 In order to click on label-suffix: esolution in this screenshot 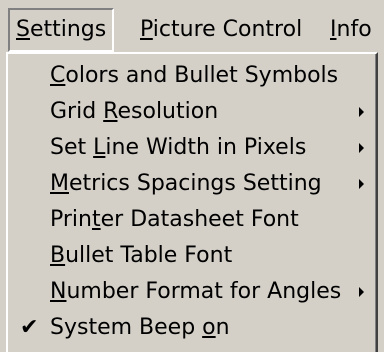, I will do `click(168, 111)`.